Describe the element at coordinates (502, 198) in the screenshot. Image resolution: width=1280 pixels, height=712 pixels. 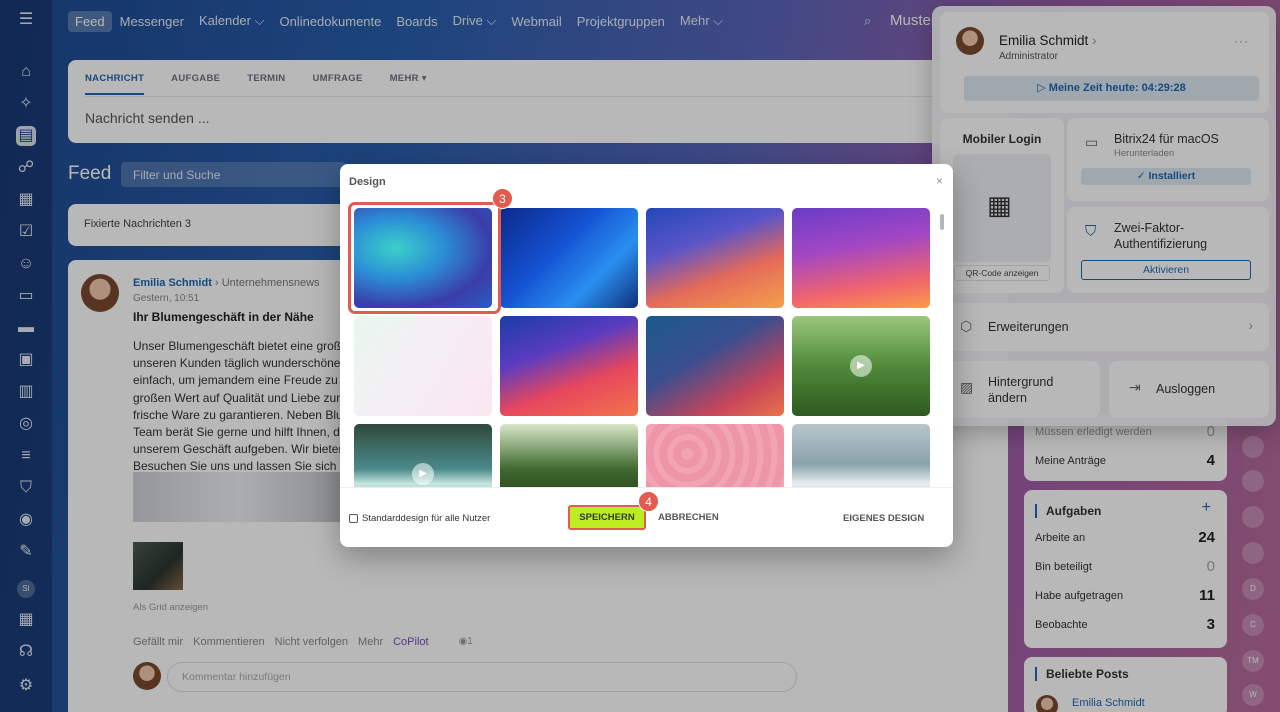
I see `step-badge-3: 3` at that location.